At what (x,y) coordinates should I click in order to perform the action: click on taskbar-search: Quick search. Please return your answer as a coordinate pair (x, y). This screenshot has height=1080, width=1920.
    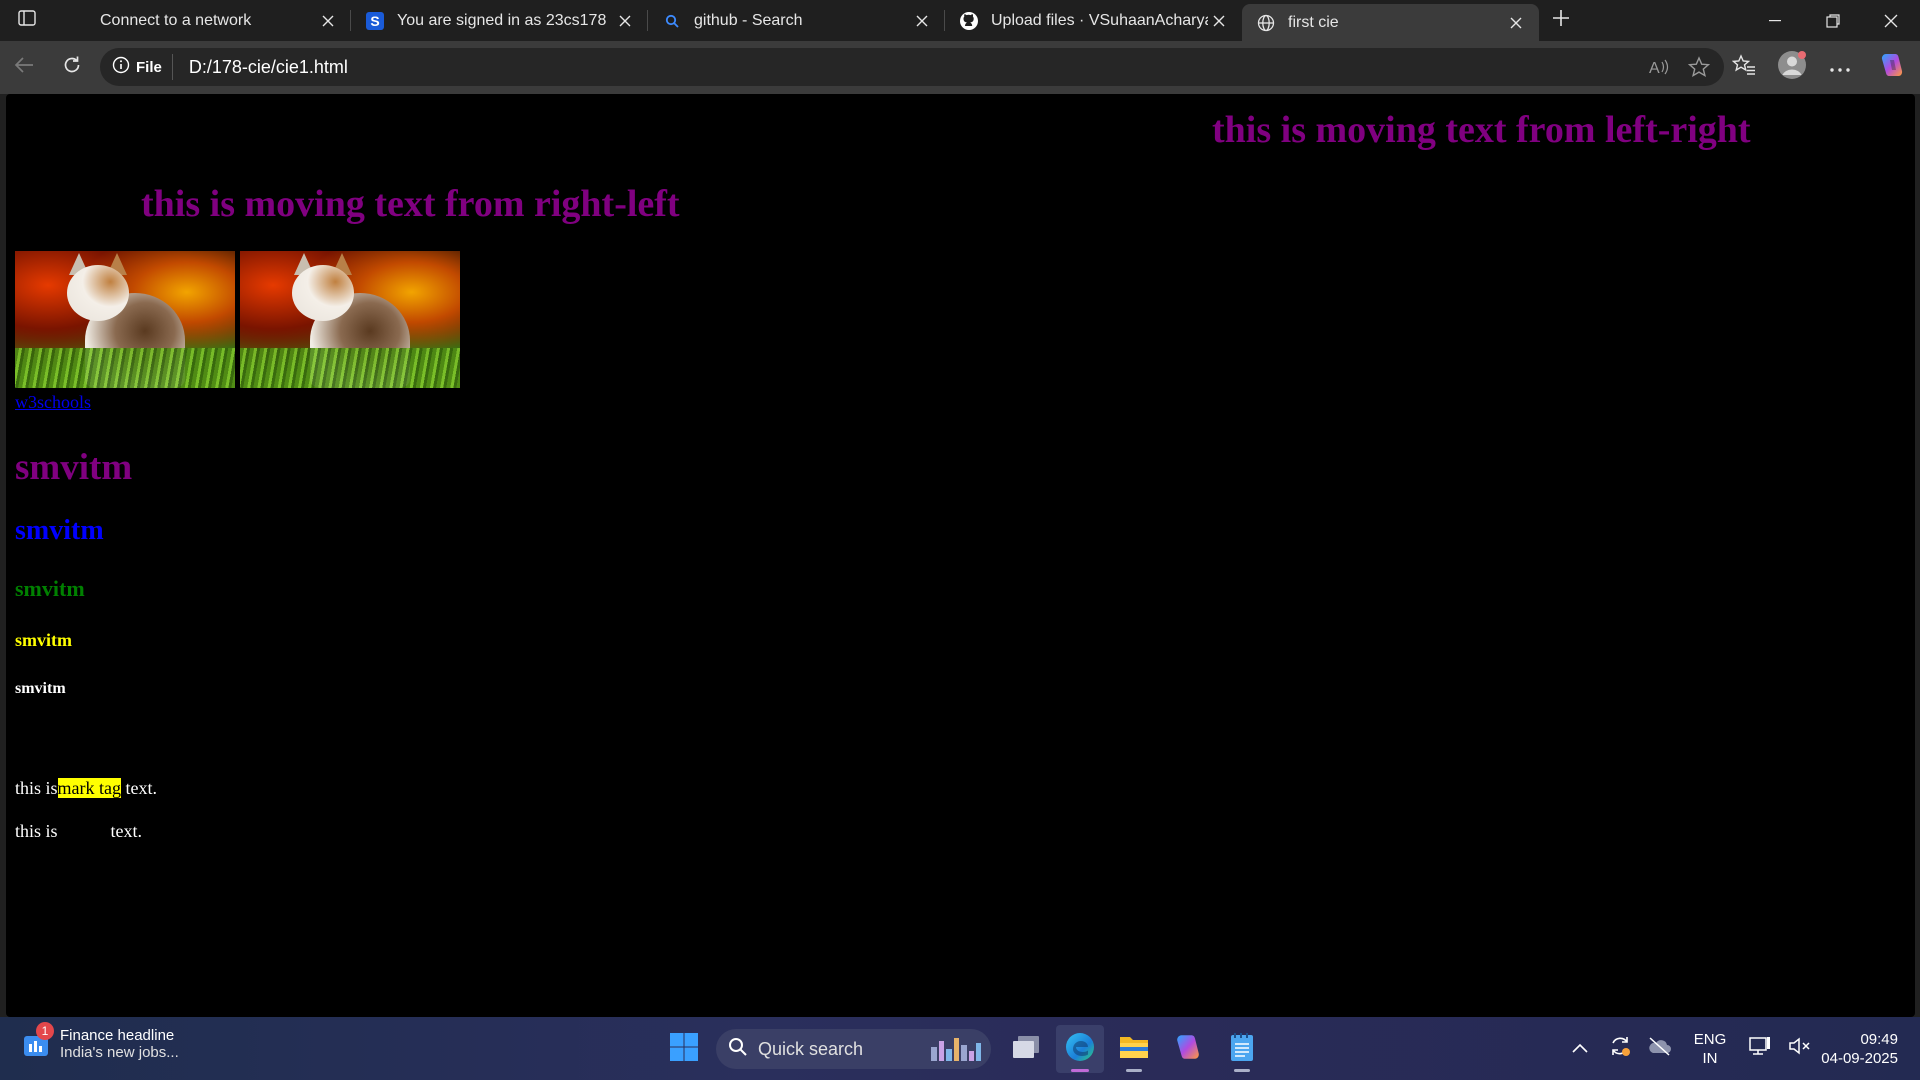
    Looking at the image, I should click on (853, 1049).